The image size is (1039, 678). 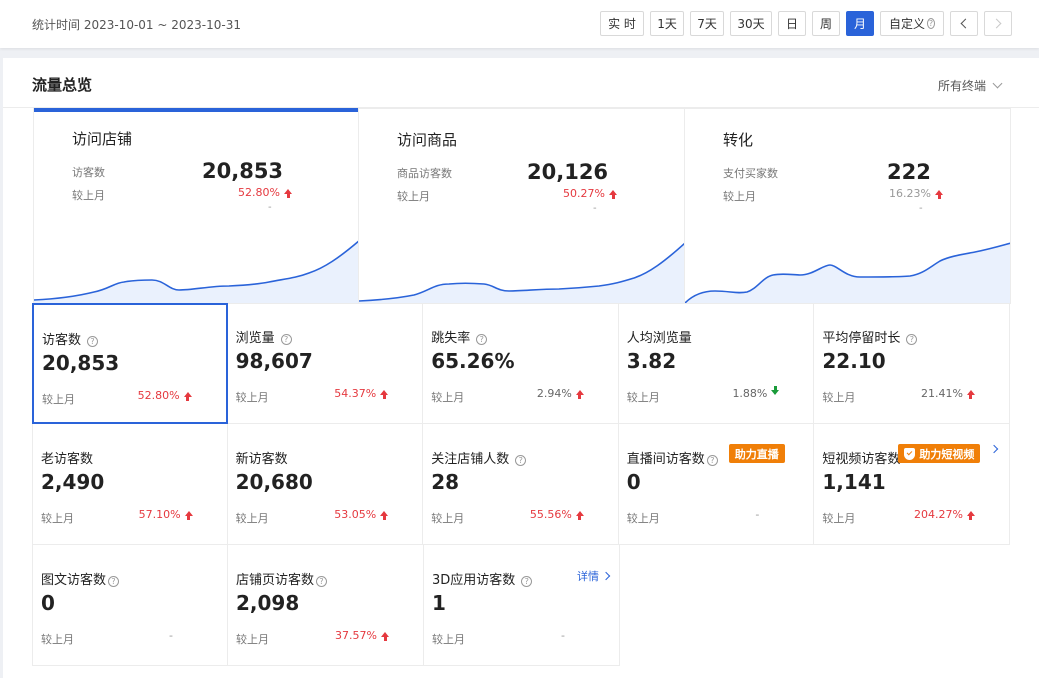 I want to click on metric-change: 54.37%, so click(x=361, y=393).